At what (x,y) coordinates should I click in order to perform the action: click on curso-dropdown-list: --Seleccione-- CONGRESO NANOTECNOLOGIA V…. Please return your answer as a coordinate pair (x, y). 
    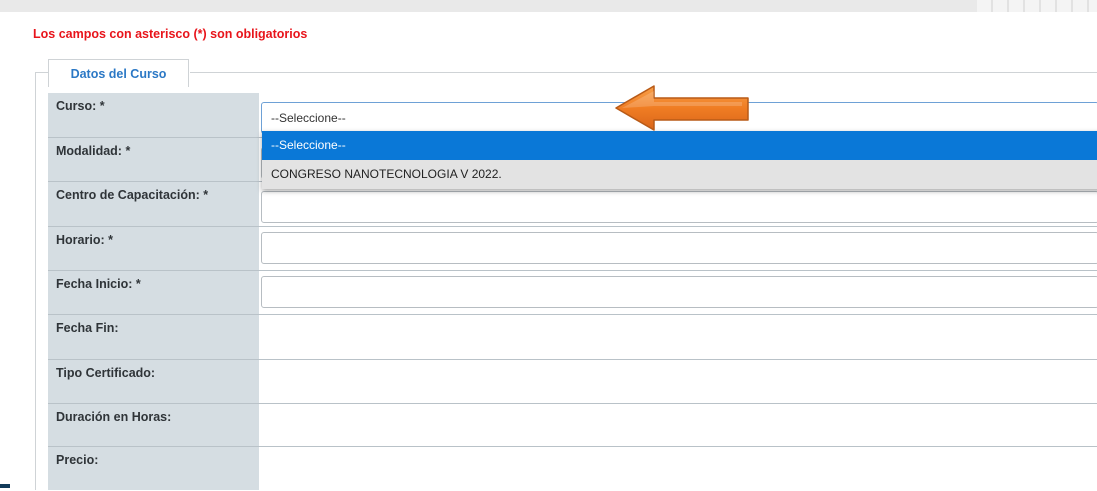
    Looking at the image, I should click on (679, 160).